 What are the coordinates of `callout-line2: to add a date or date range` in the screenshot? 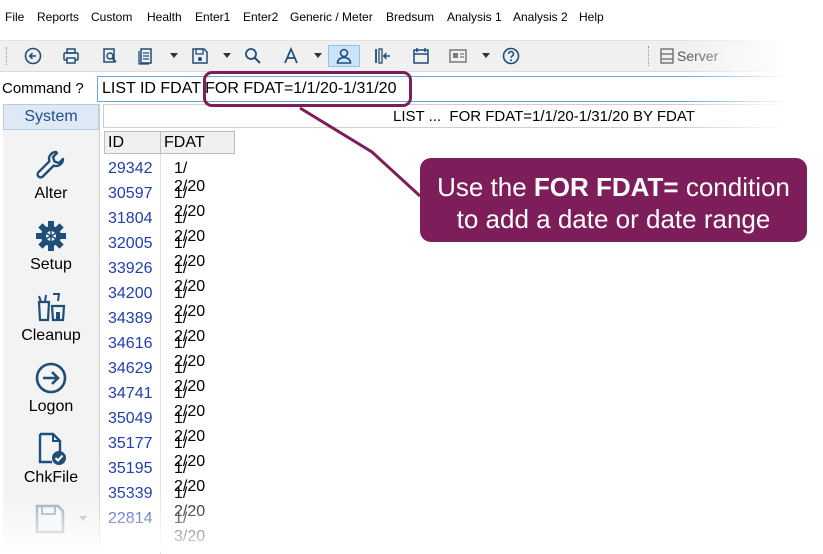 It's located at (613, 219).